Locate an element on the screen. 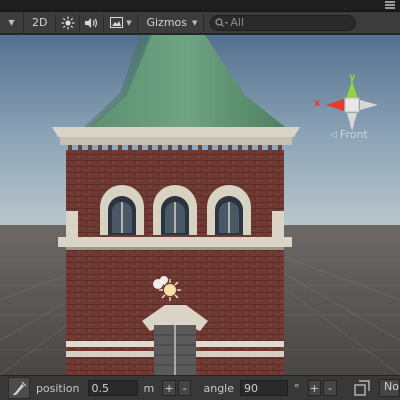 The image size is (400, 400). search-field is located at coordinates (283, 22).